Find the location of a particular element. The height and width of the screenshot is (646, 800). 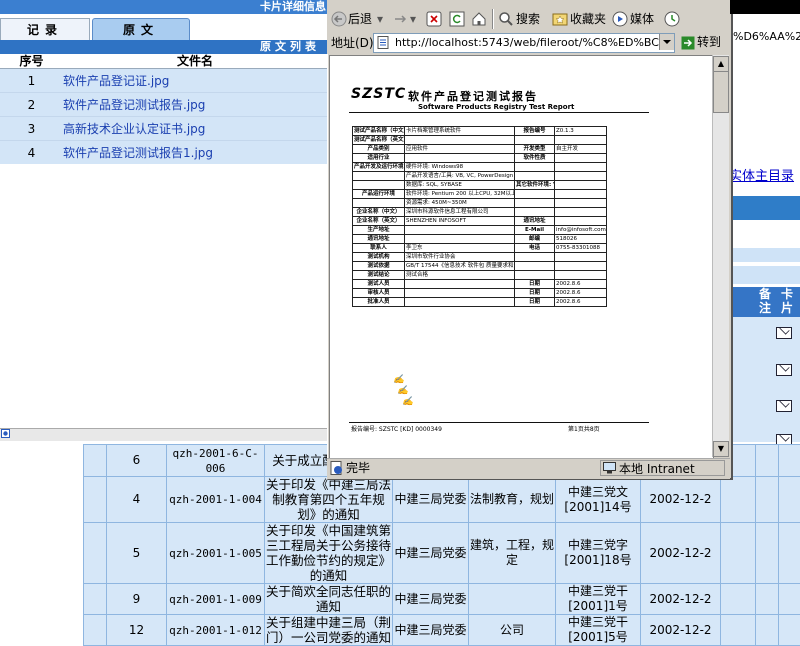

file-num: 3 is located at coordinates (31, 129).